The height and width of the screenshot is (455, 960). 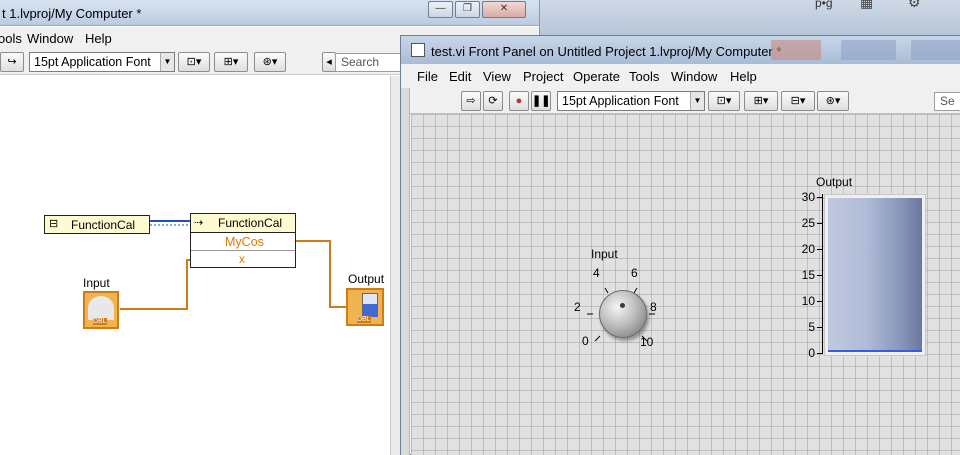 I want to click on input-terminal: DBL, so click(x=101, y=310).